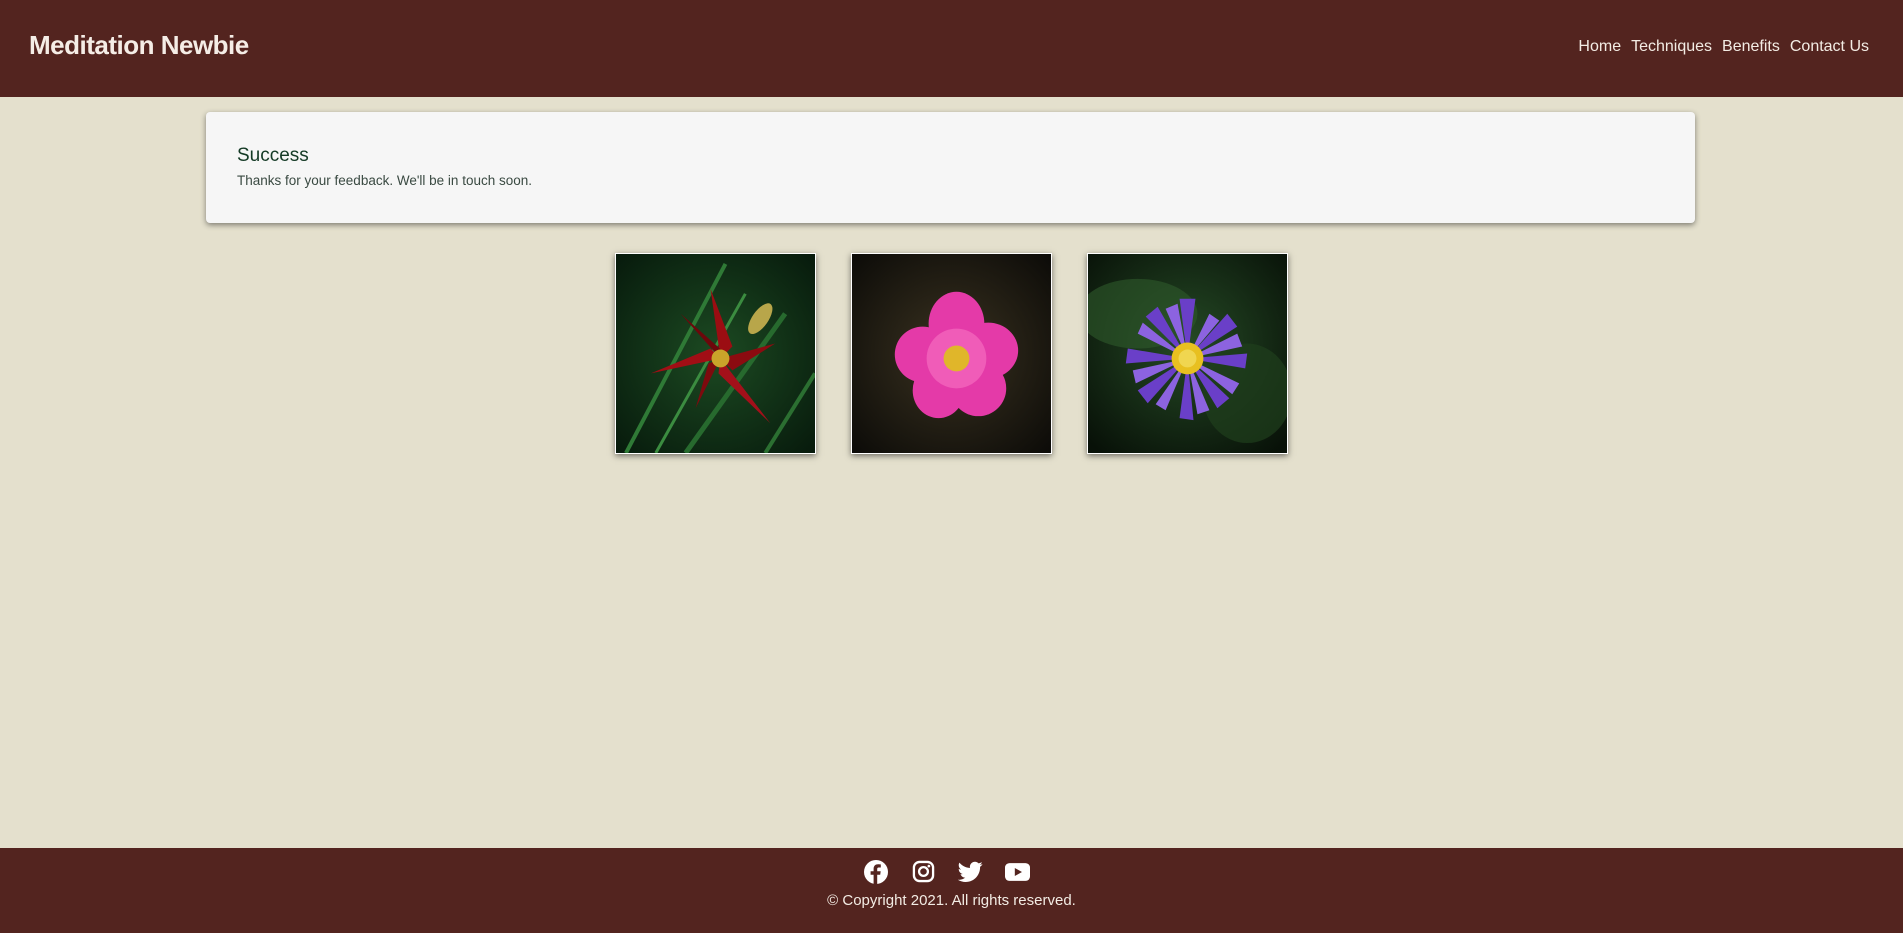 The image size is (1903, 933). Describe the element at coordinates (273, 155) in the screenshot. I see `success-title: Success` at that location.